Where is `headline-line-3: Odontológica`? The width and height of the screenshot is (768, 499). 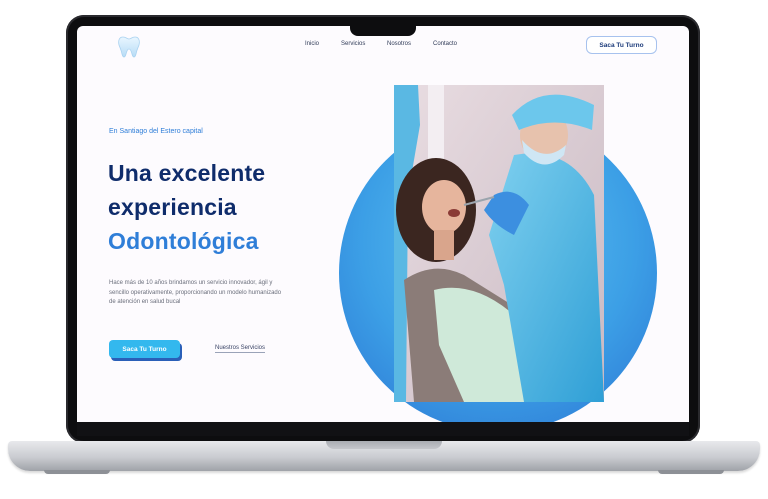 headline-line-3: Odontológica is located at coordinates (183, 241).